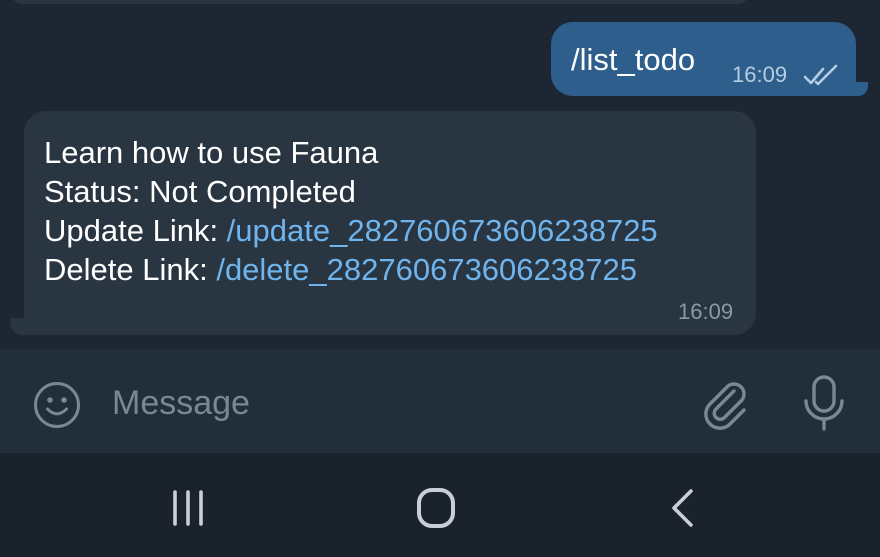 The width and height of the screenshot is (880, 557). Describe the element at coordinates (436, 508) in the screenshot. I see `home-icon` at that location.